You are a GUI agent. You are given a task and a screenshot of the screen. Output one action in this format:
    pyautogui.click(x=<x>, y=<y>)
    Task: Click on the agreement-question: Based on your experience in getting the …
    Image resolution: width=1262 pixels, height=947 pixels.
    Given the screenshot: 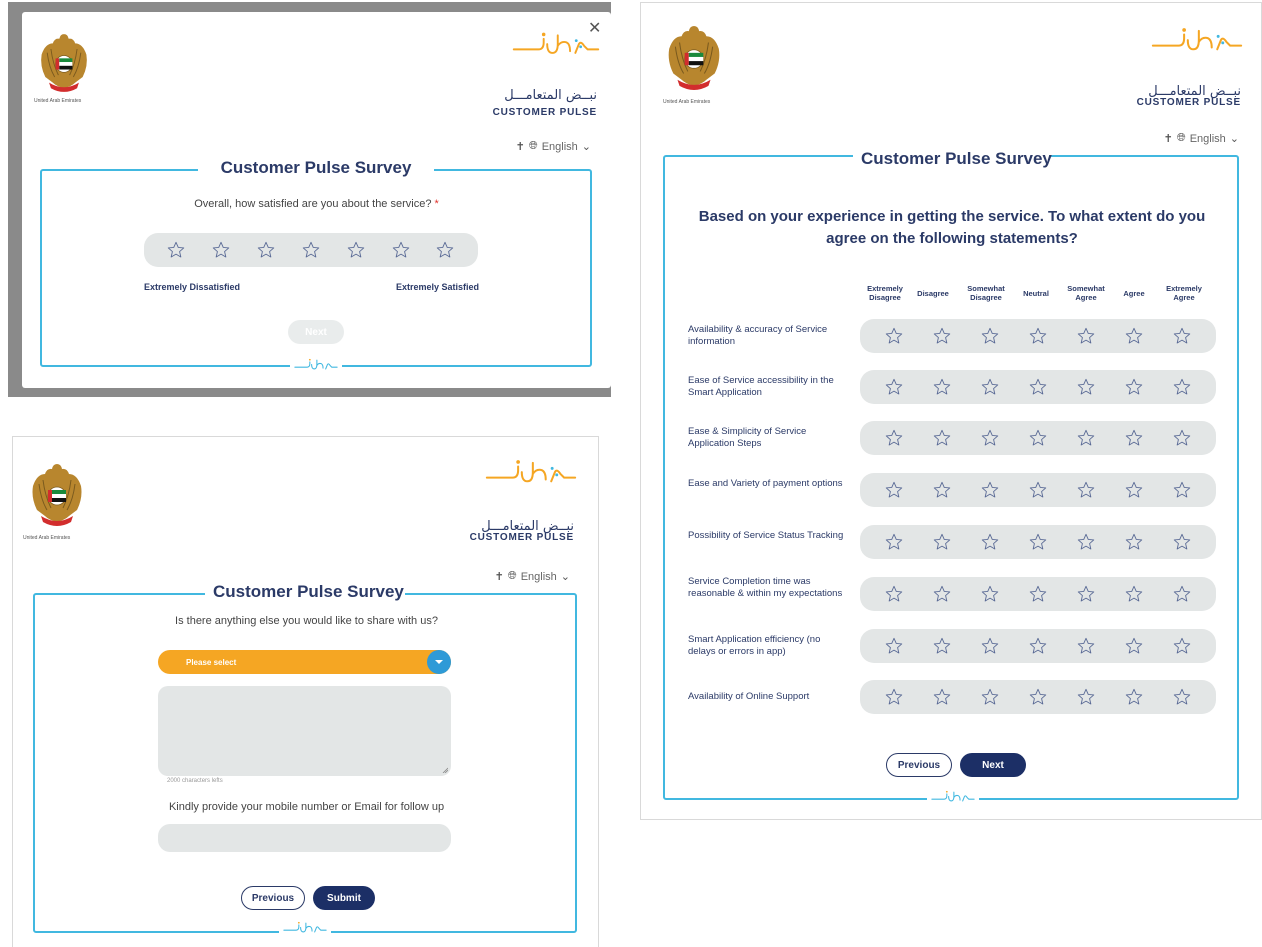 What is the action you would take?
    pyautogui.click(x=952, y=227)
    